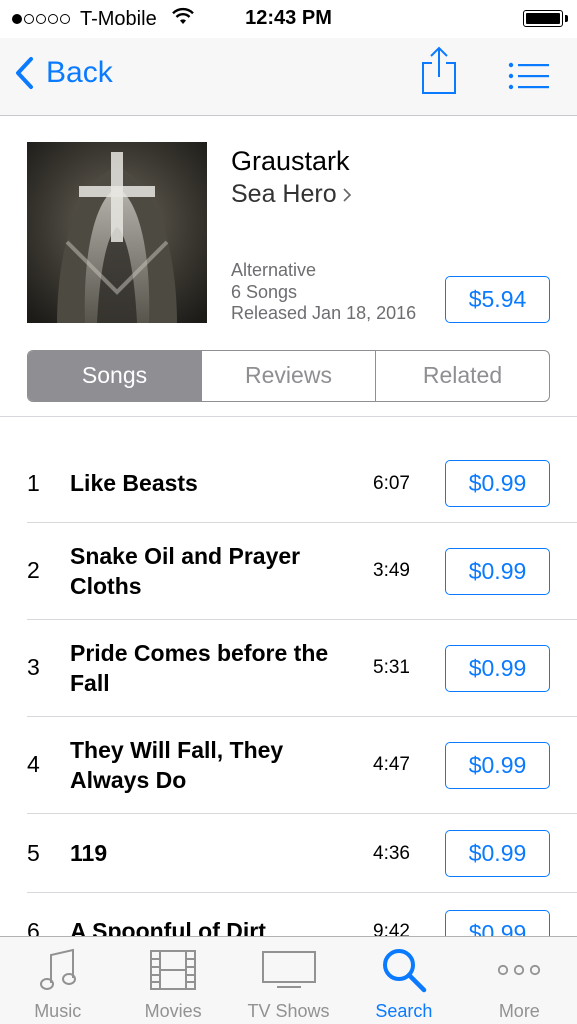  I want to click on tab-related: Related, so click(462, 376).